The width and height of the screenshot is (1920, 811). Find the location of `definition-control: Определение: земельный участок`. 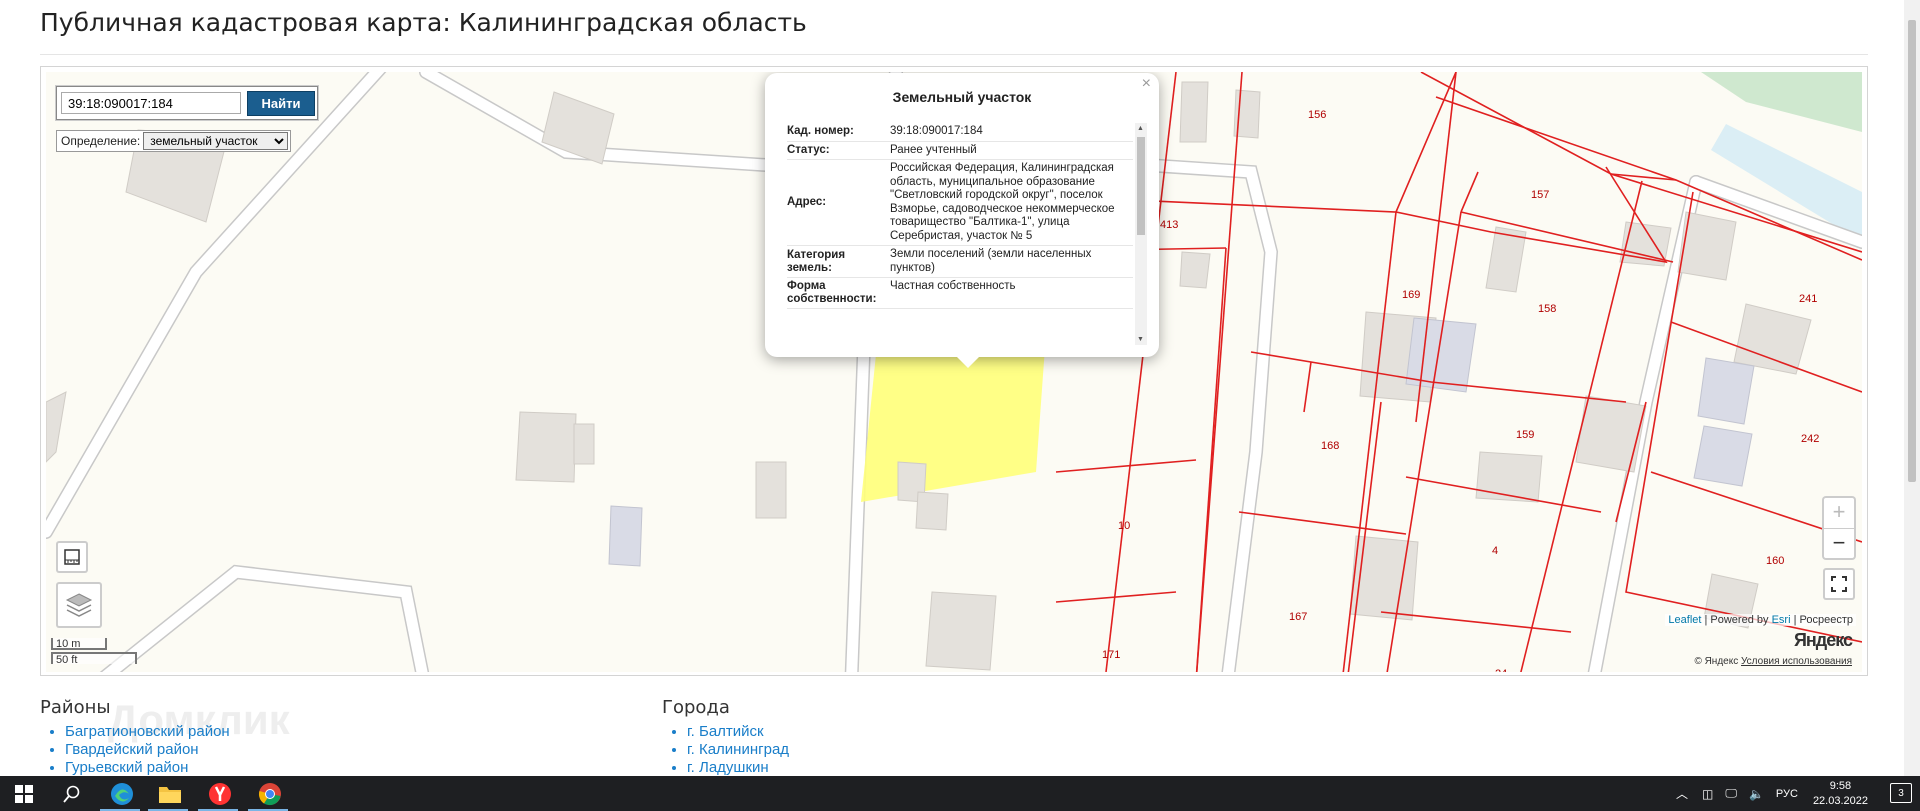

definition-control: Определение: земельный участок is located at coordinates (174, 141).